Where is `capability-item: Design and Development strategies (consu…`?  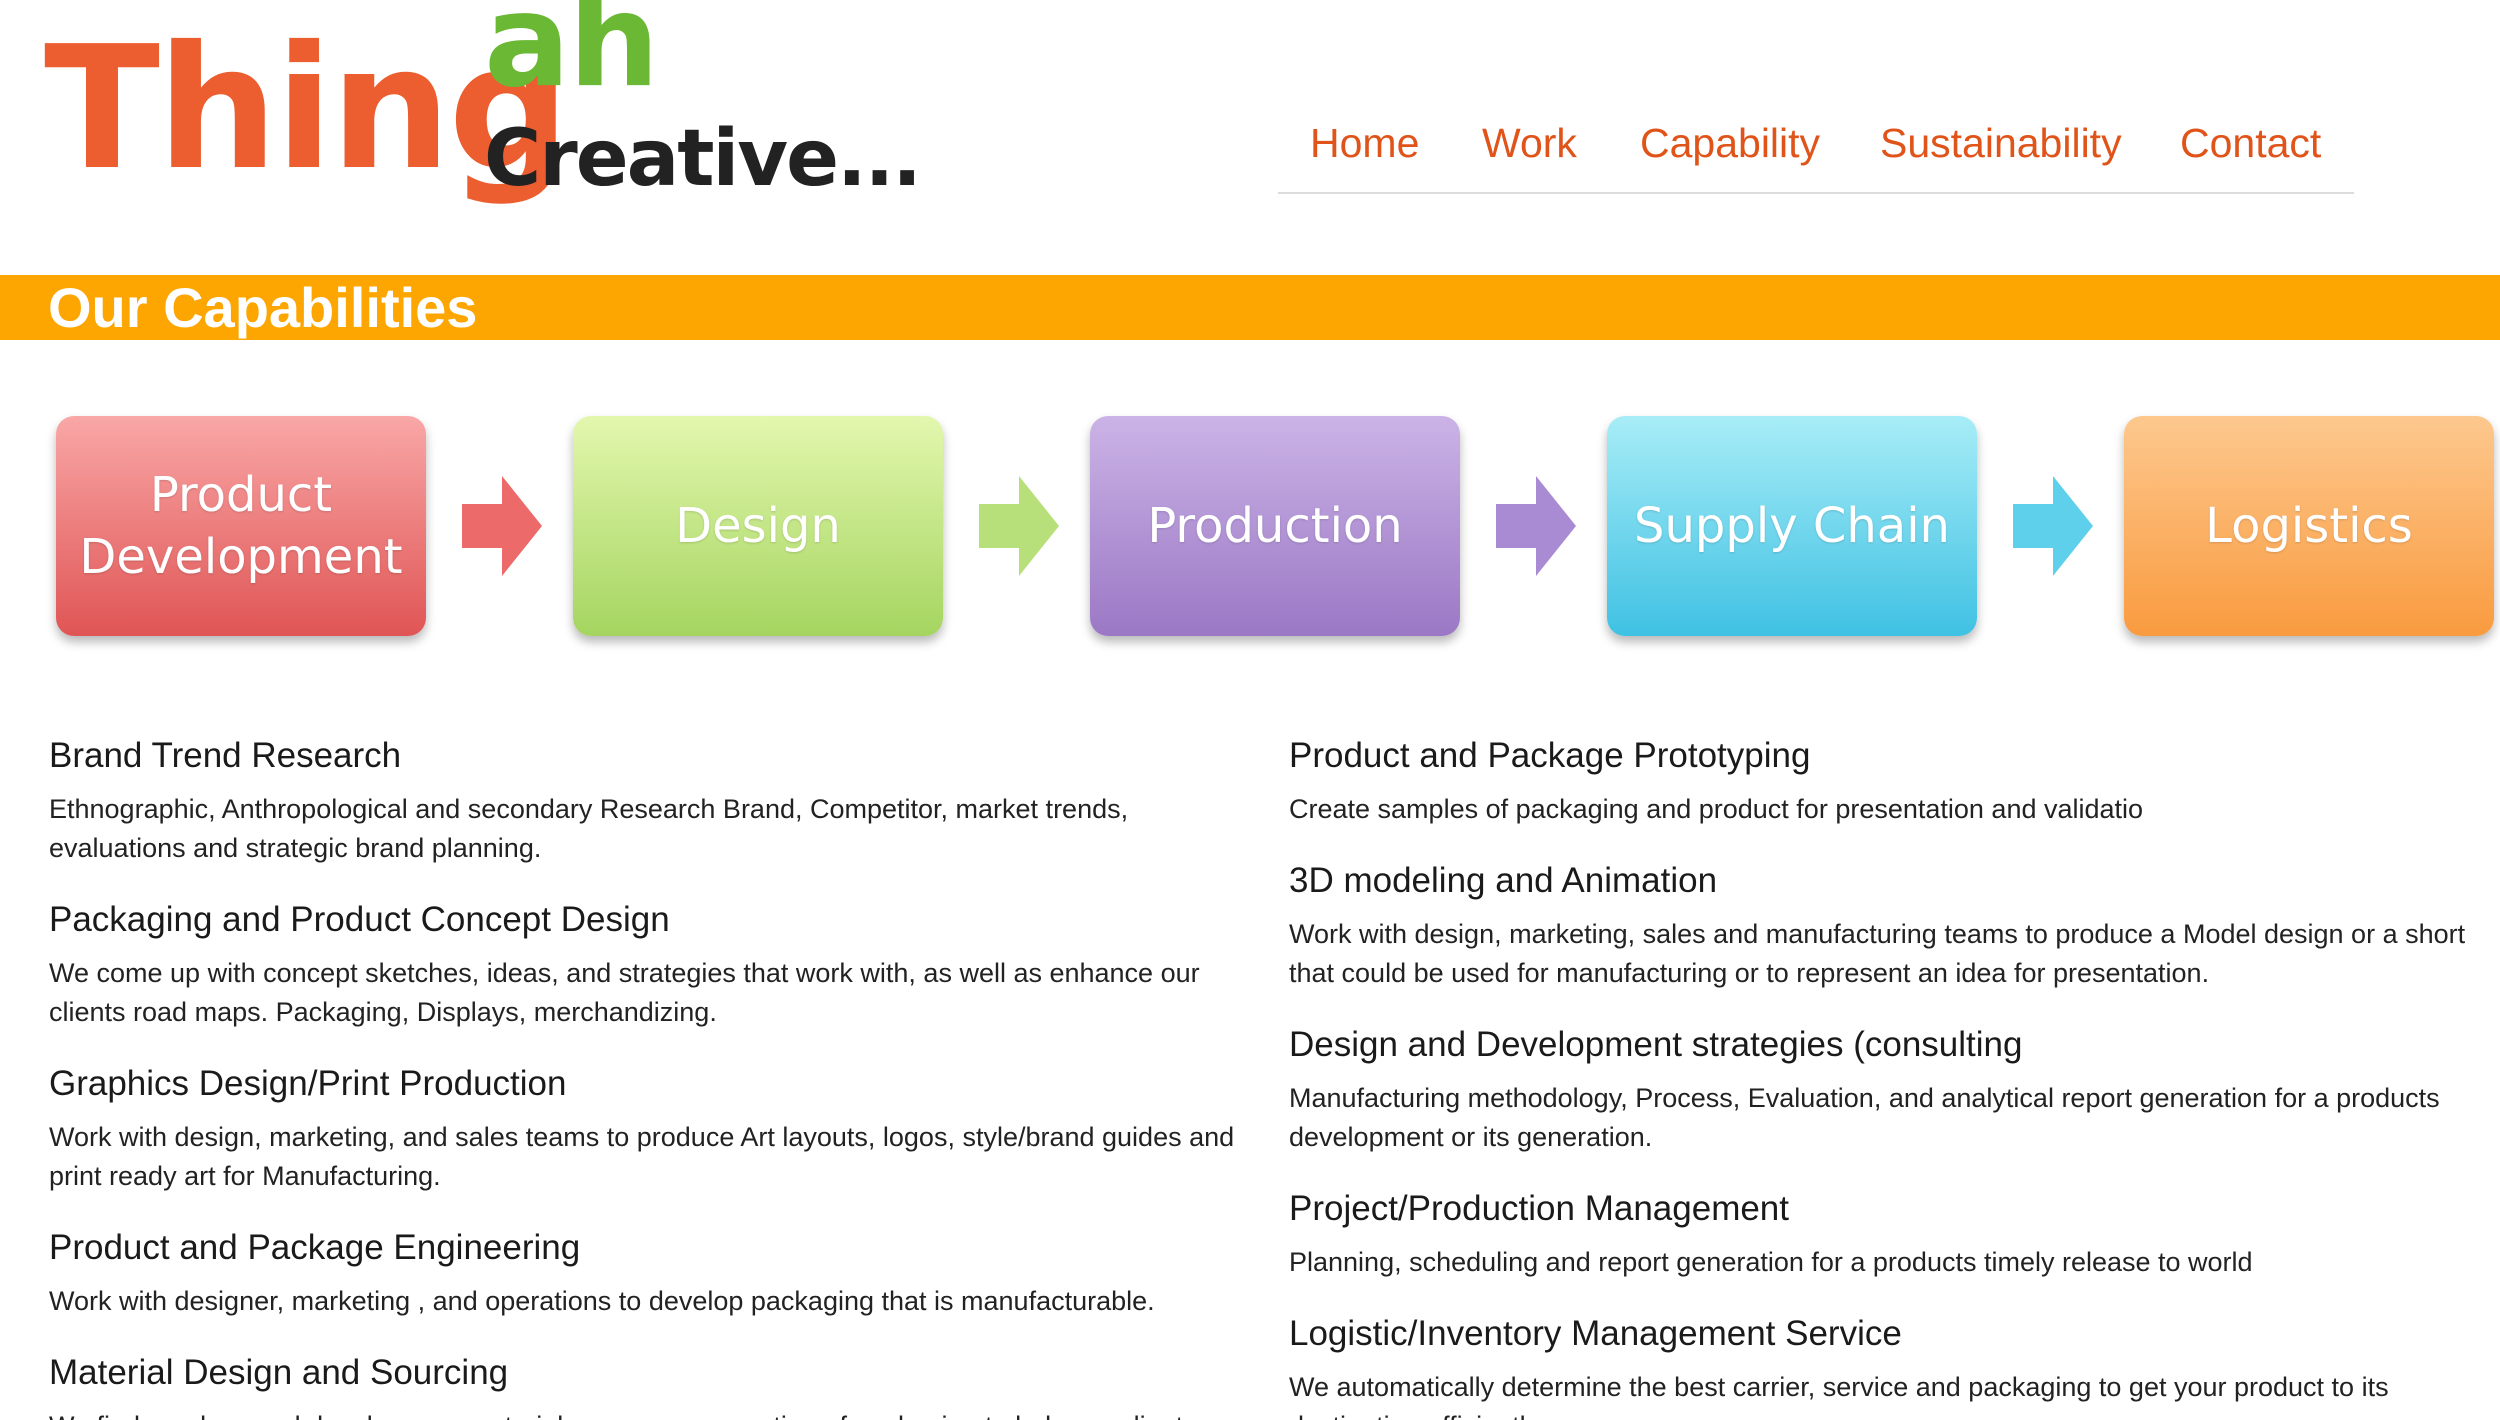 capability-item: Design and Development strategies (consu… is located at coordinates (1884, 1090).